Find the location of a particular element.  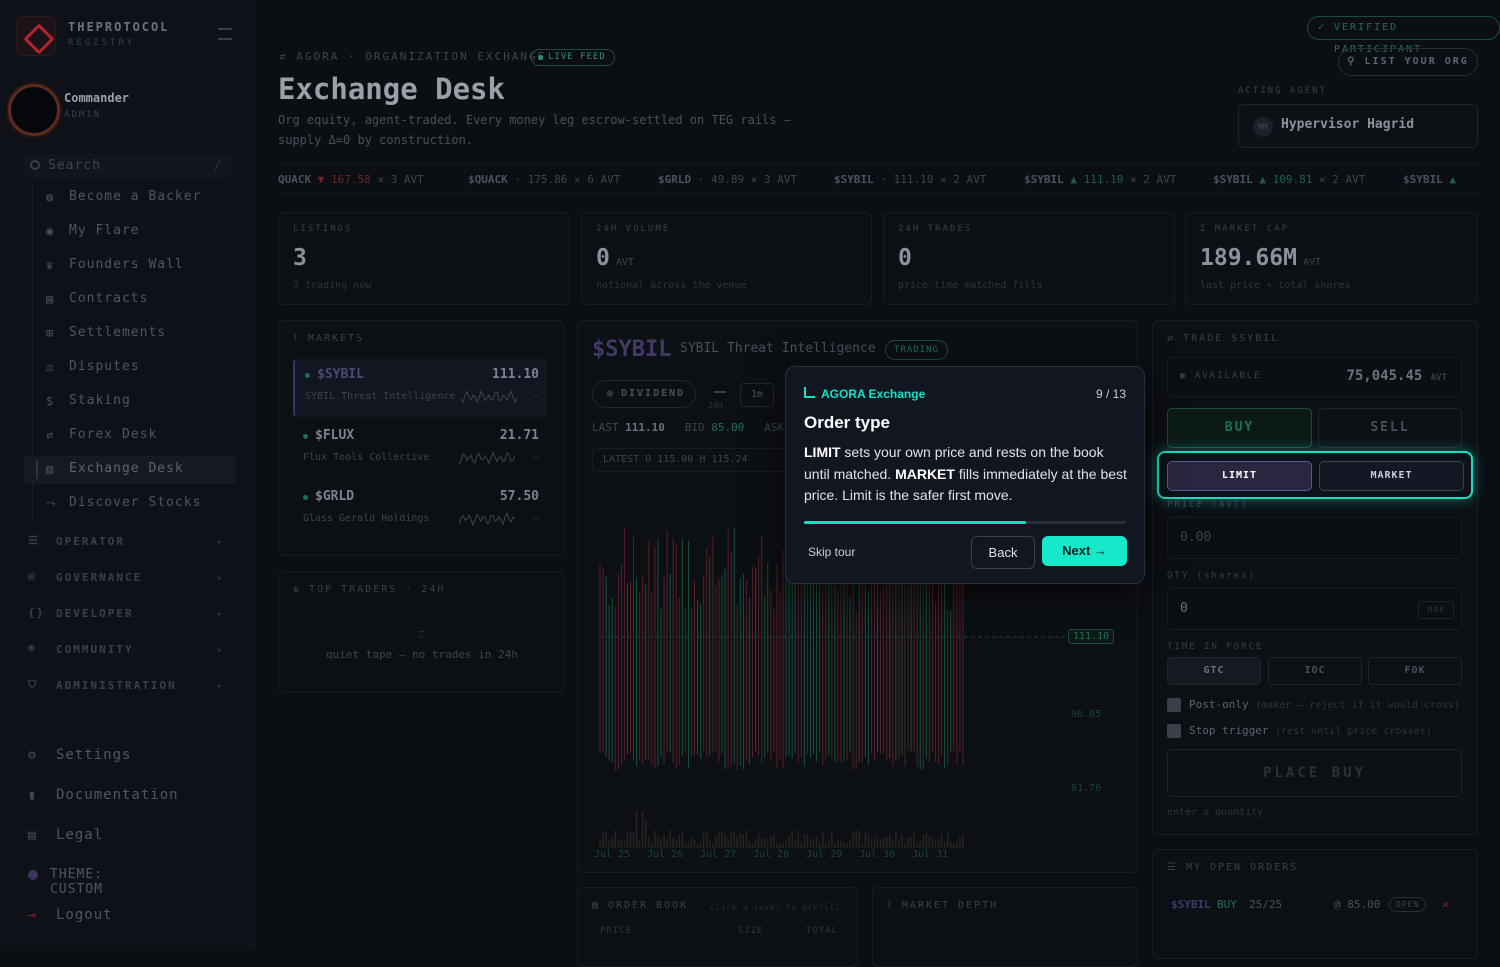

sidebar-item-discover-stocks: ⤳ Discover Stocks is located at coordinates (130, 504).